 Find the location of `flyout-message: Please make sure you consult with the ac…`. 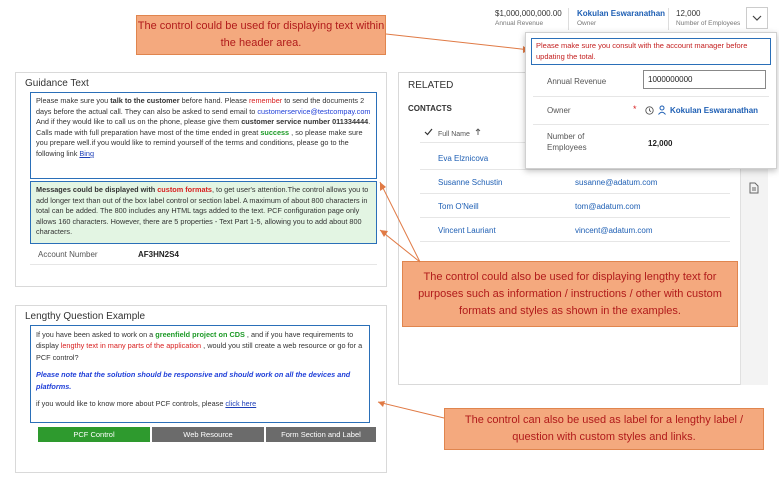

flyout-message: Please make sure you consult with the ac… is located at coordinates (651, 51).